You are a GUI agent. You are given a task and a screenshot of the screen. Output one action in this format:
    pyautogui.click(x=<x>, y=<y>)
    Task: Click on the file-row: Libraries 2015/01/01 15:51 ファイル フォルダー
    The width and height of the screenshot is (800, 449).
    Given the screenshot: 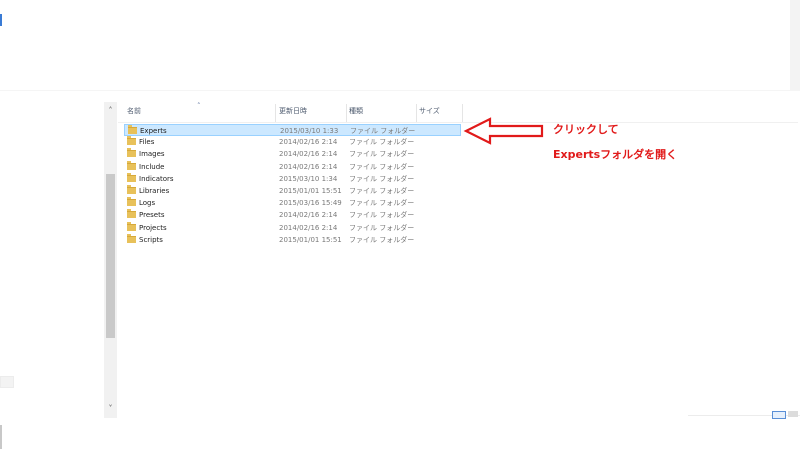 What is the action you would take?
    pyautogui.click(x=292, y=191)
    